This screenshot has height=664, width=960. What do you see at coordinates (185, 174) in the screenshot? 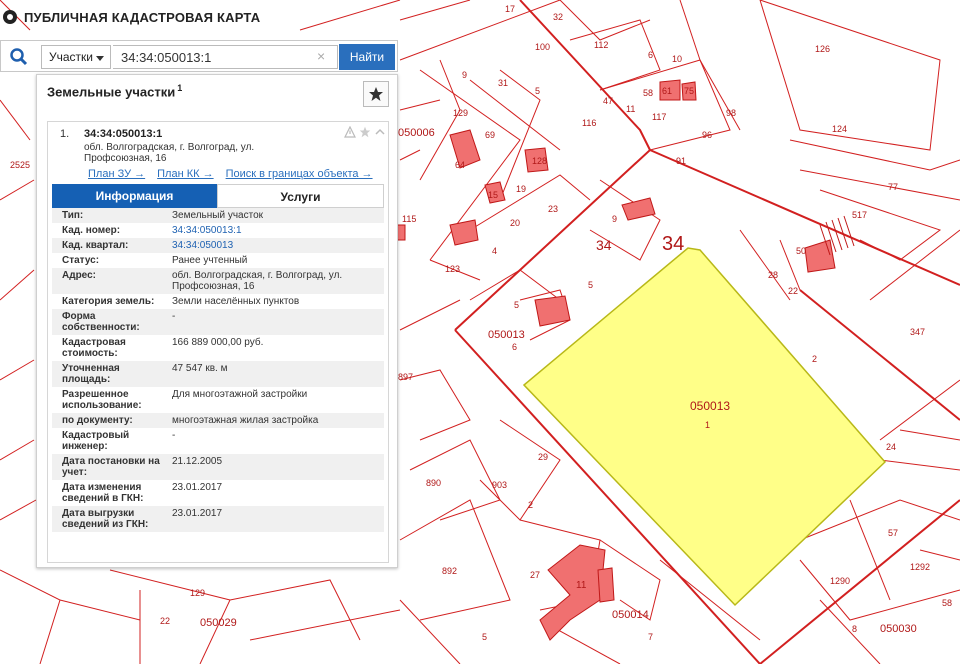
I see `plan-kk-link: План КК →` at bounding box center [185, 174].